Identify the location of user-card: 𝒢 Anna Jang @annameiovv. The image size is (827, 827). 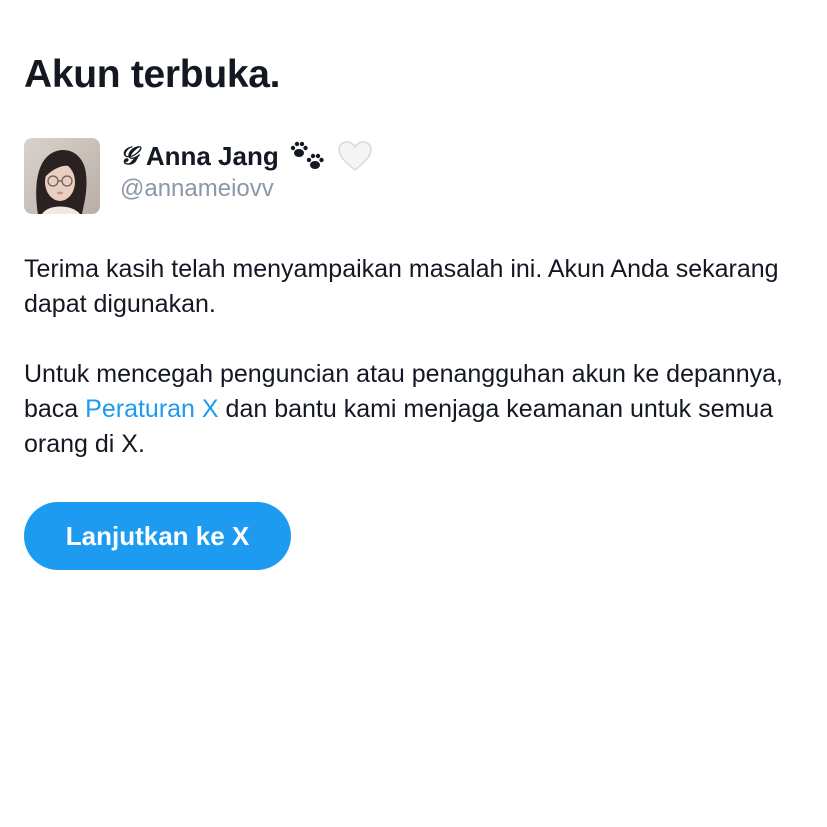
(198, 176).